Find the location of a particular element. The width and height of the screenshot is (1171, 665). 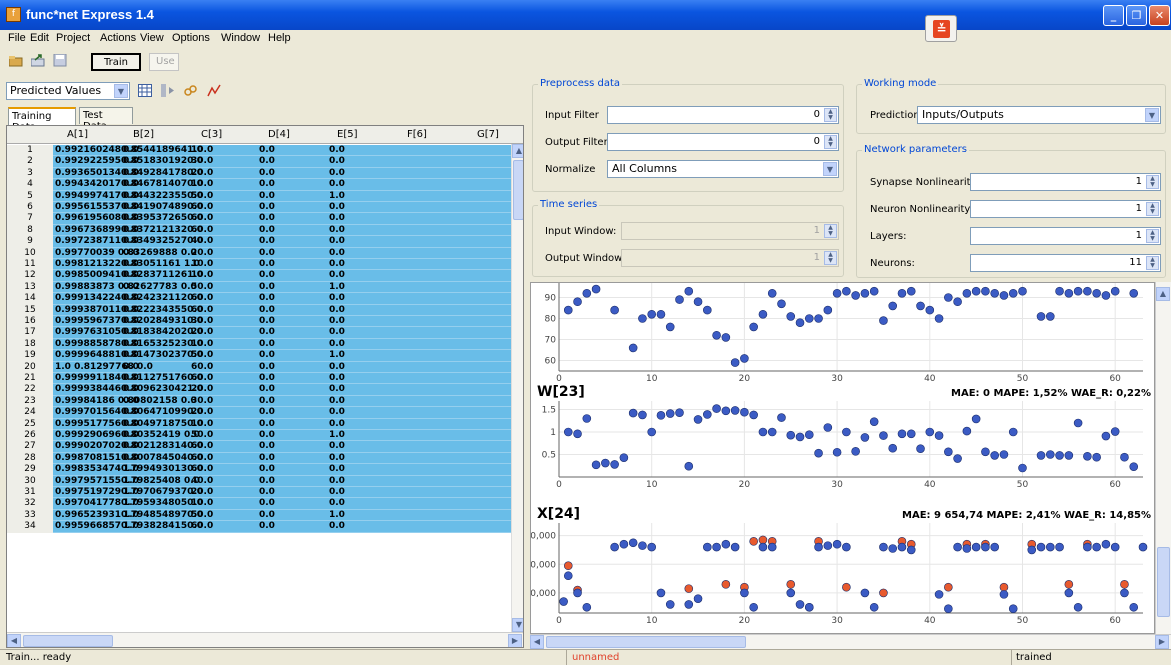

table-row: 25 0.9995177560.8049718750.0 0.0 10.0 0.0 0.0 is located at coordinates (259, 424).